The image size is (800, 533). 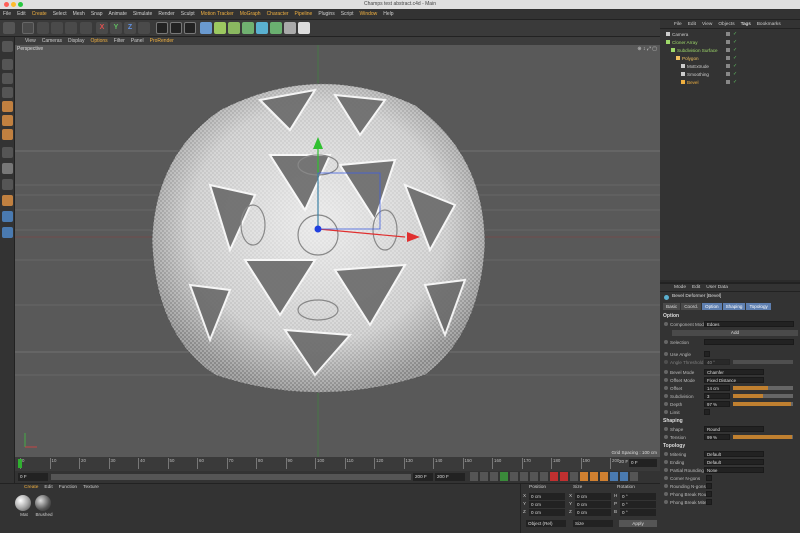 What do you see at coordinates (554, 476) in the screenshot?
I see `record-keys-icon` at bounding box center [554, 476].